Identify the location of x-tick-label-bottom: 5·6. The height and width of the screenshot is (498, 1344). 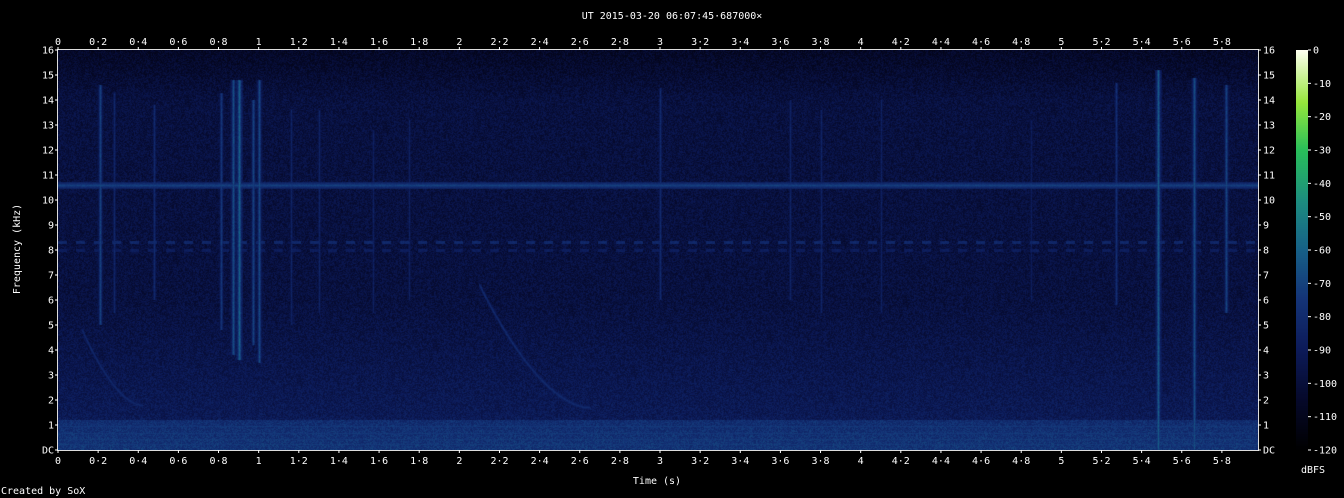
(1182, 461).